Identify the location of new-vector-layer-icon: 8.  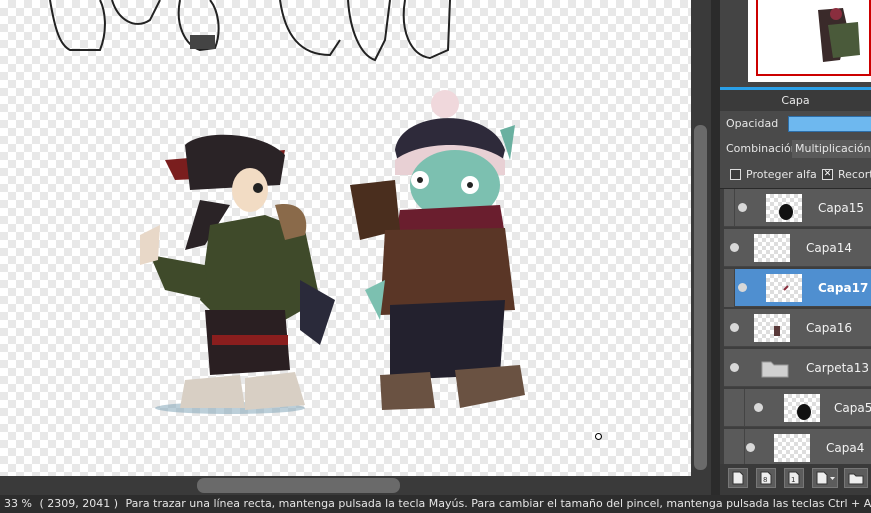
(766, 478).